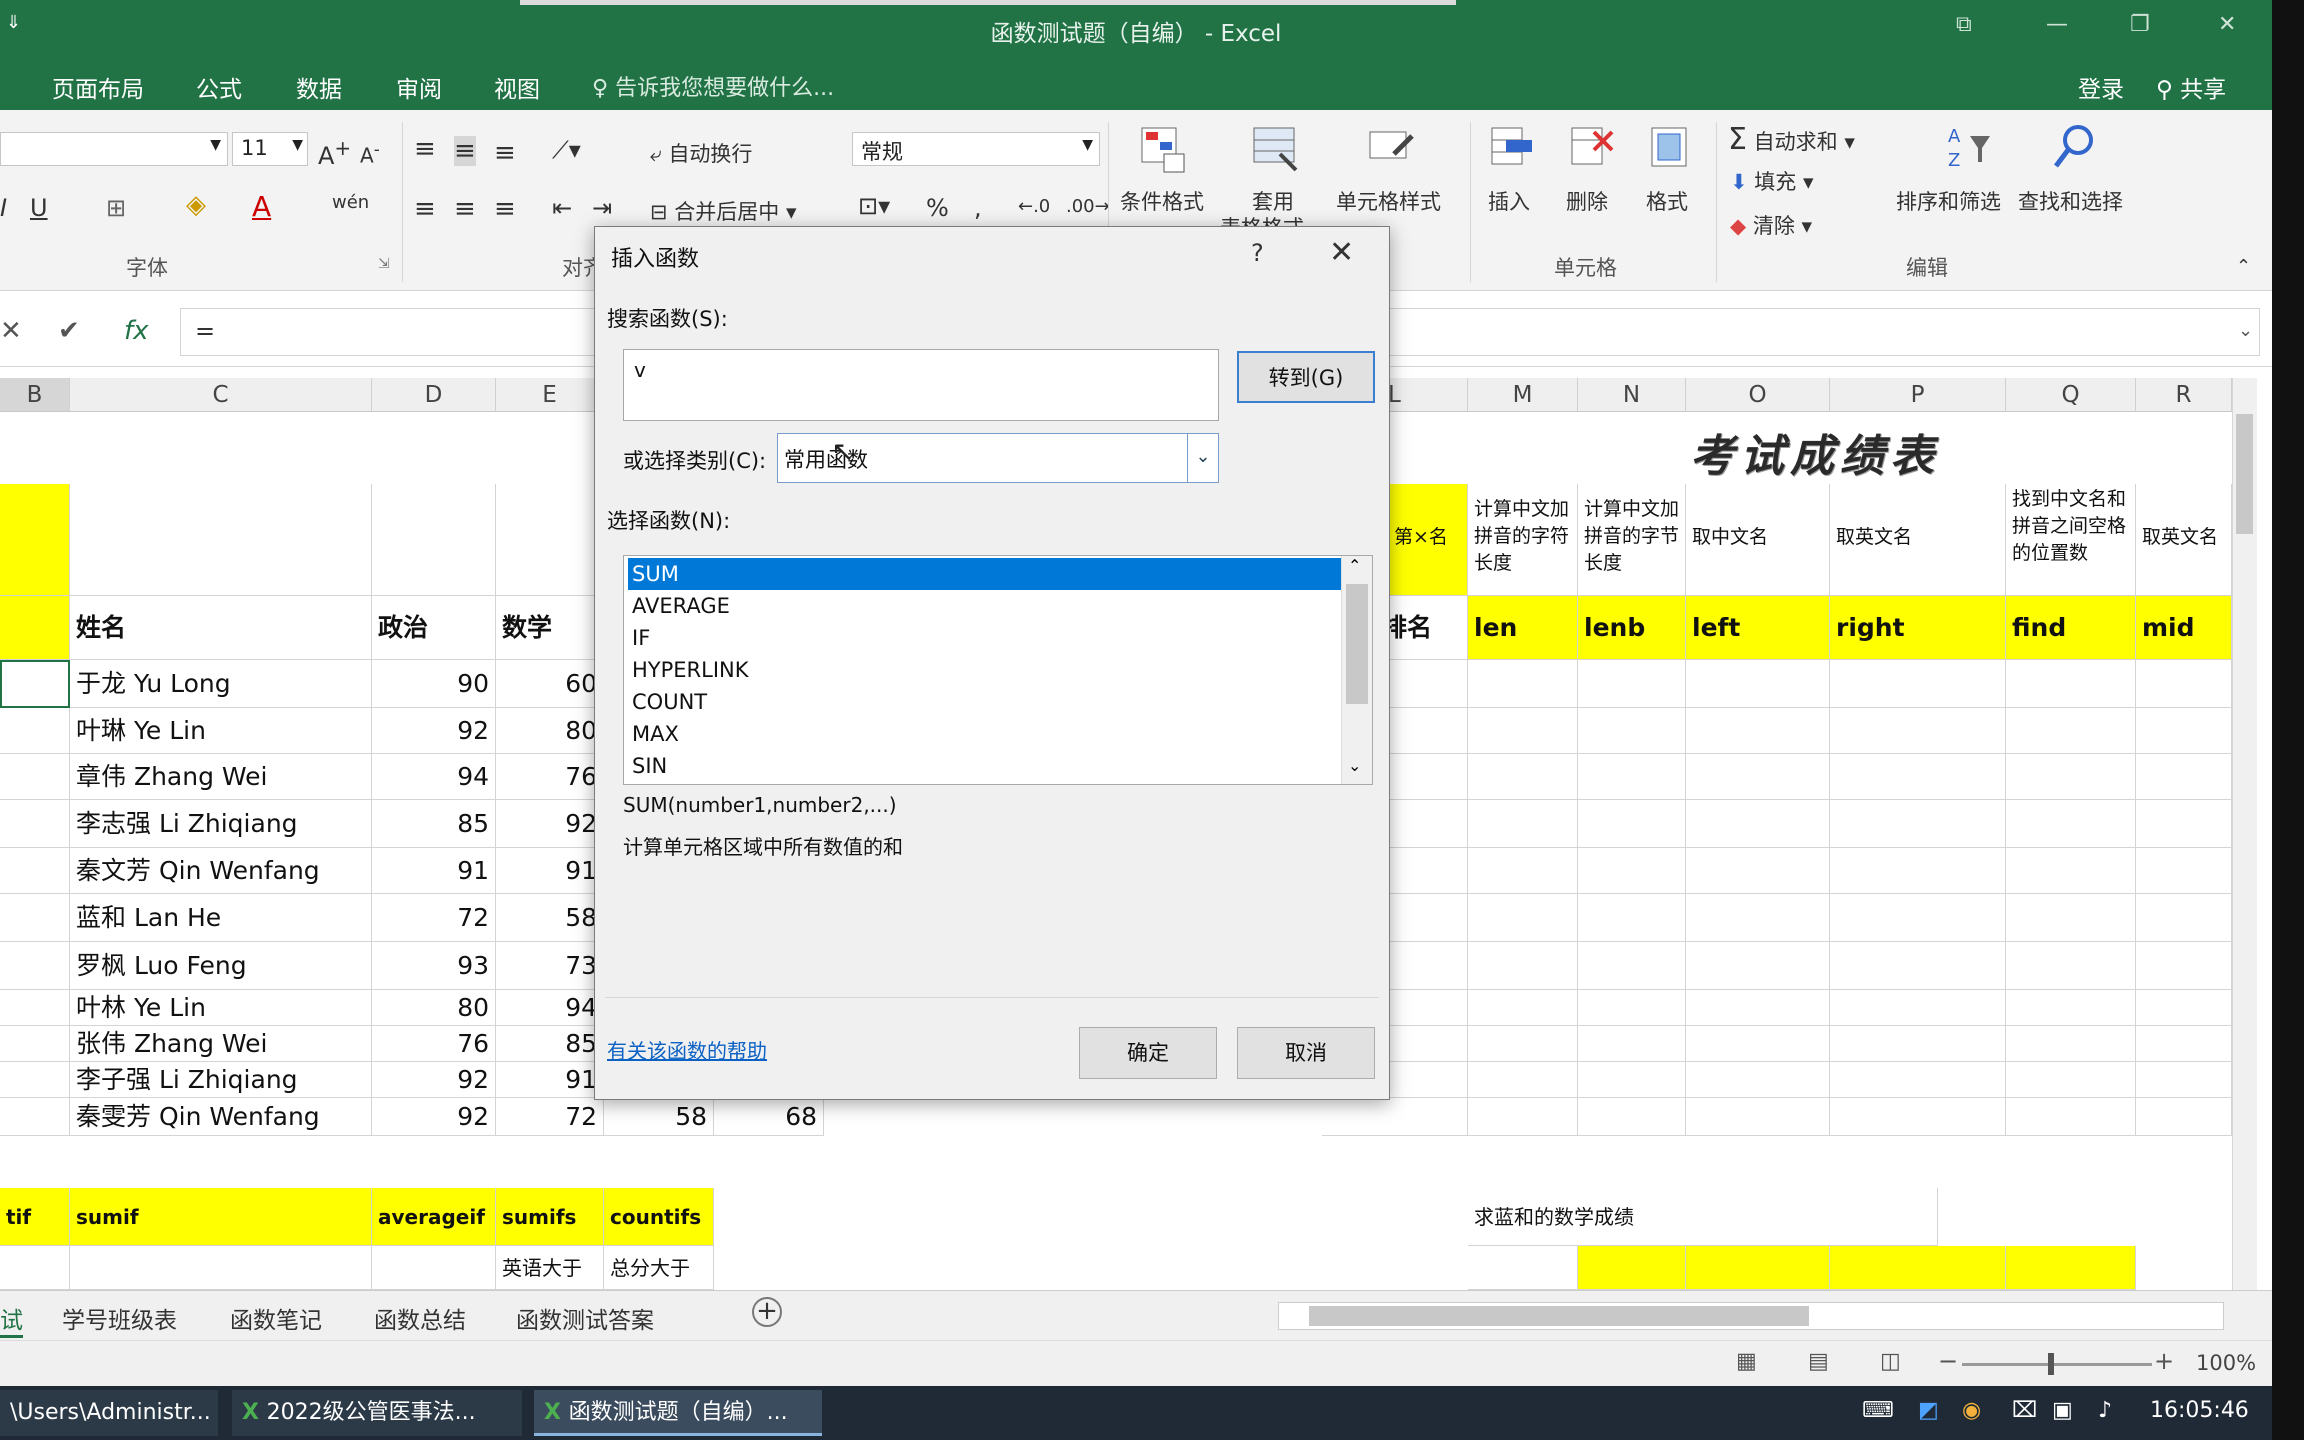  I want to click on column-header-b: B, so click(35, 395).